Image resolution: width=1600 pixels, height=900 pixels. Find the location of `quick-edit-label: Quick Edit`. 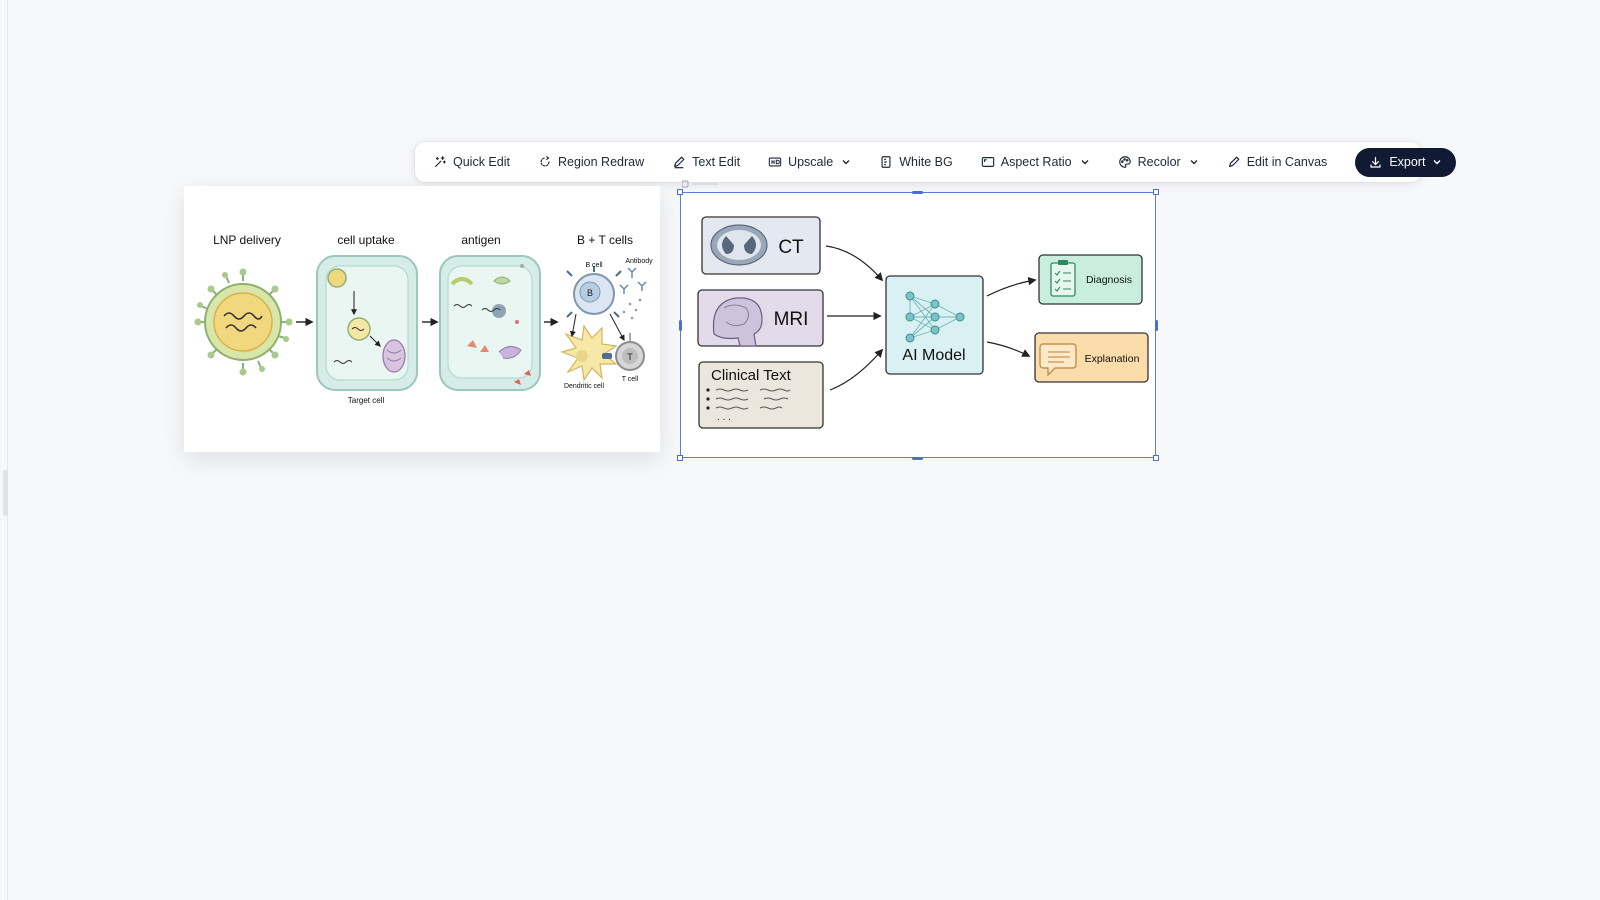

quick-edit-label: Quick Edit is located at coordinates (481, 162).